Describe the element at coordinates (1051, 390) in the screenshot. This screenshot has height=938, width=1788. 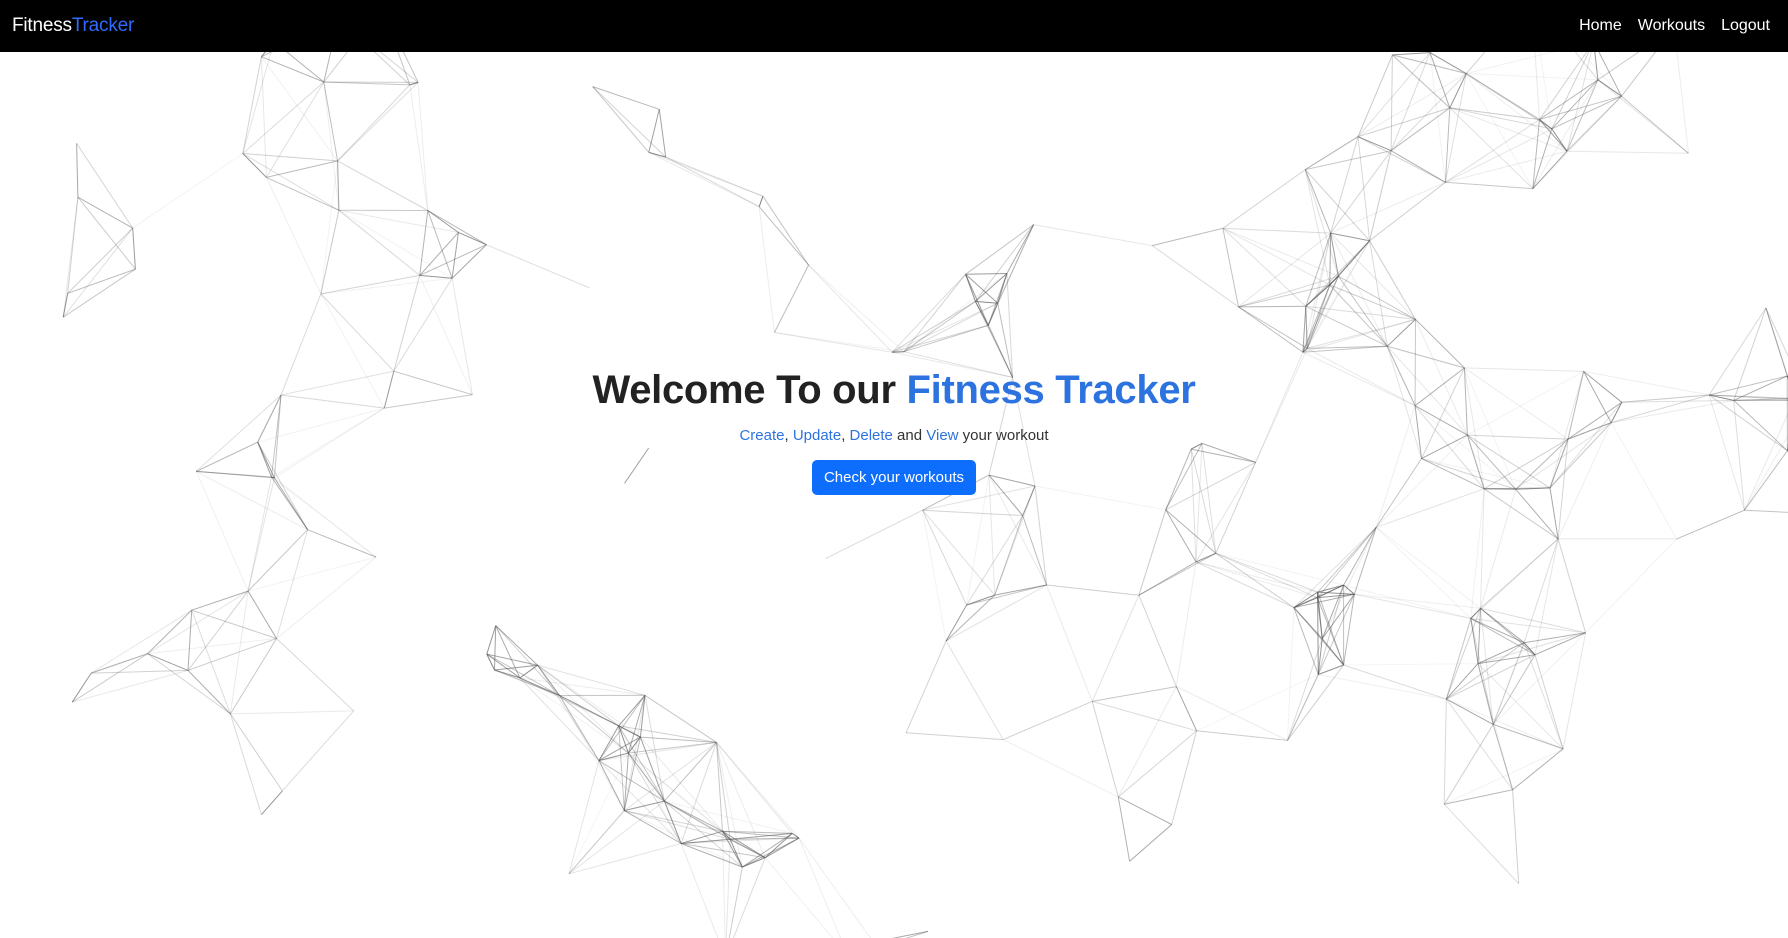
I see `title-accent-text: Fitness Tracker` at that location.